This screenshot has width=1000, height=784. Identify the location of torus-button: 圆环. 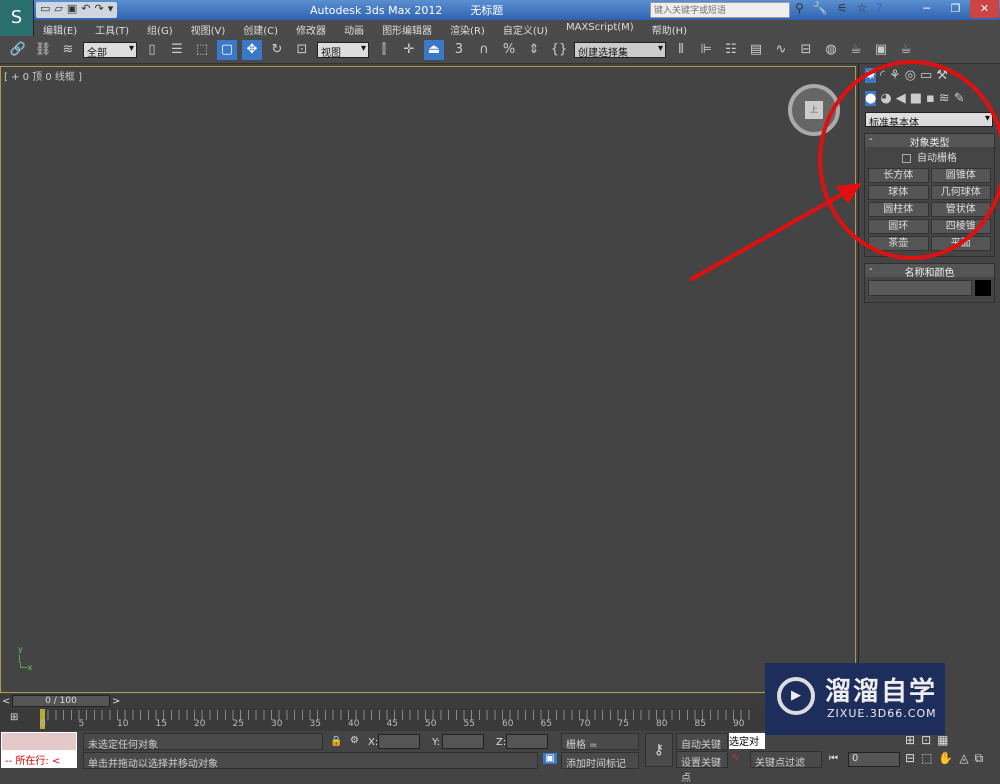
(898, 226).